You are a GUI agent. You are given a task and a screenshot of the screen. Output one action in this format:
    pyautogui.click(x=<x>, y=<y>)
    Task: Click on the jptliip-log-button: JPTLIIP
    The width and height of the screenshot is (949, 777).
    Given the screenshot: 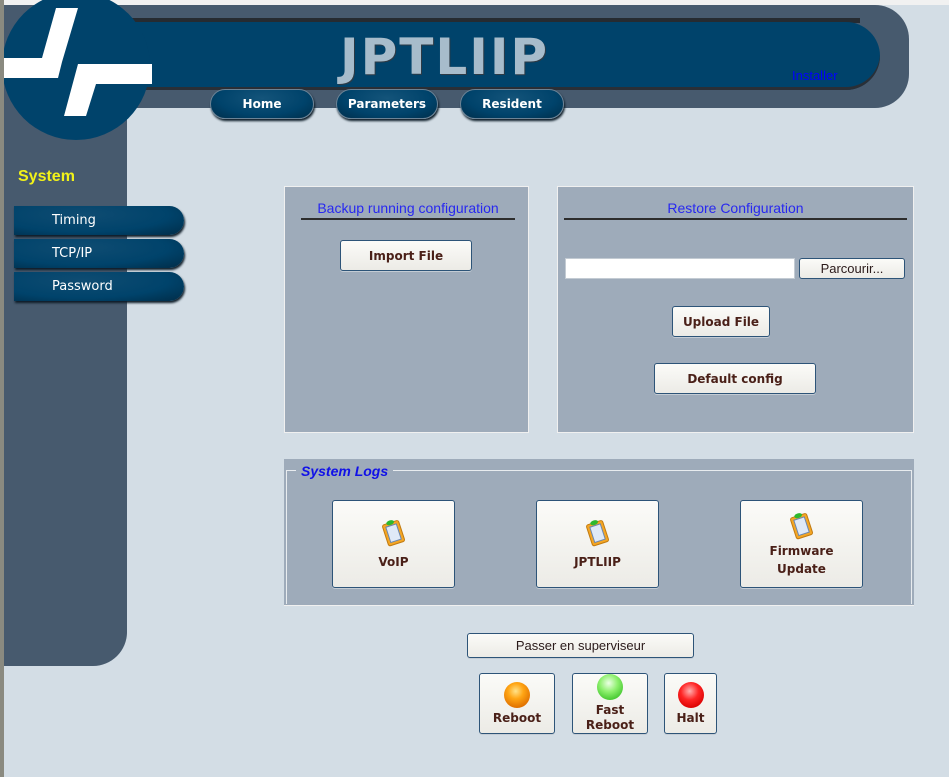 What is the action you would take?
    pyautogui.click(x=597, y=544)
    